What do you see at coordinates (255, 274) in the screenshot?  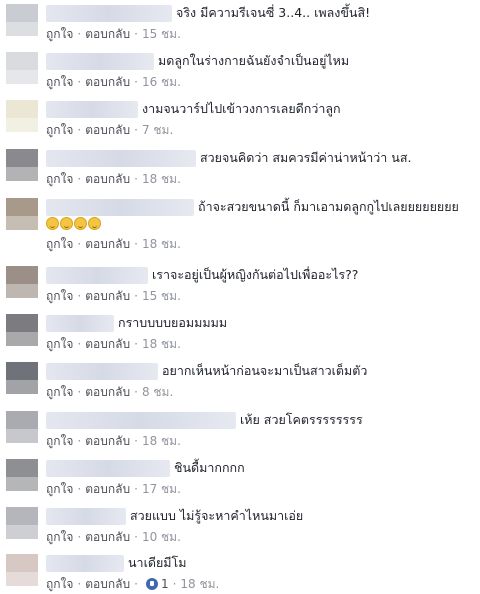 I see `comment-text: เราจะอยู่เป็นผู้หญิงกันต่อไปเพื่ออะไร??` at bounding box center [255, 274].